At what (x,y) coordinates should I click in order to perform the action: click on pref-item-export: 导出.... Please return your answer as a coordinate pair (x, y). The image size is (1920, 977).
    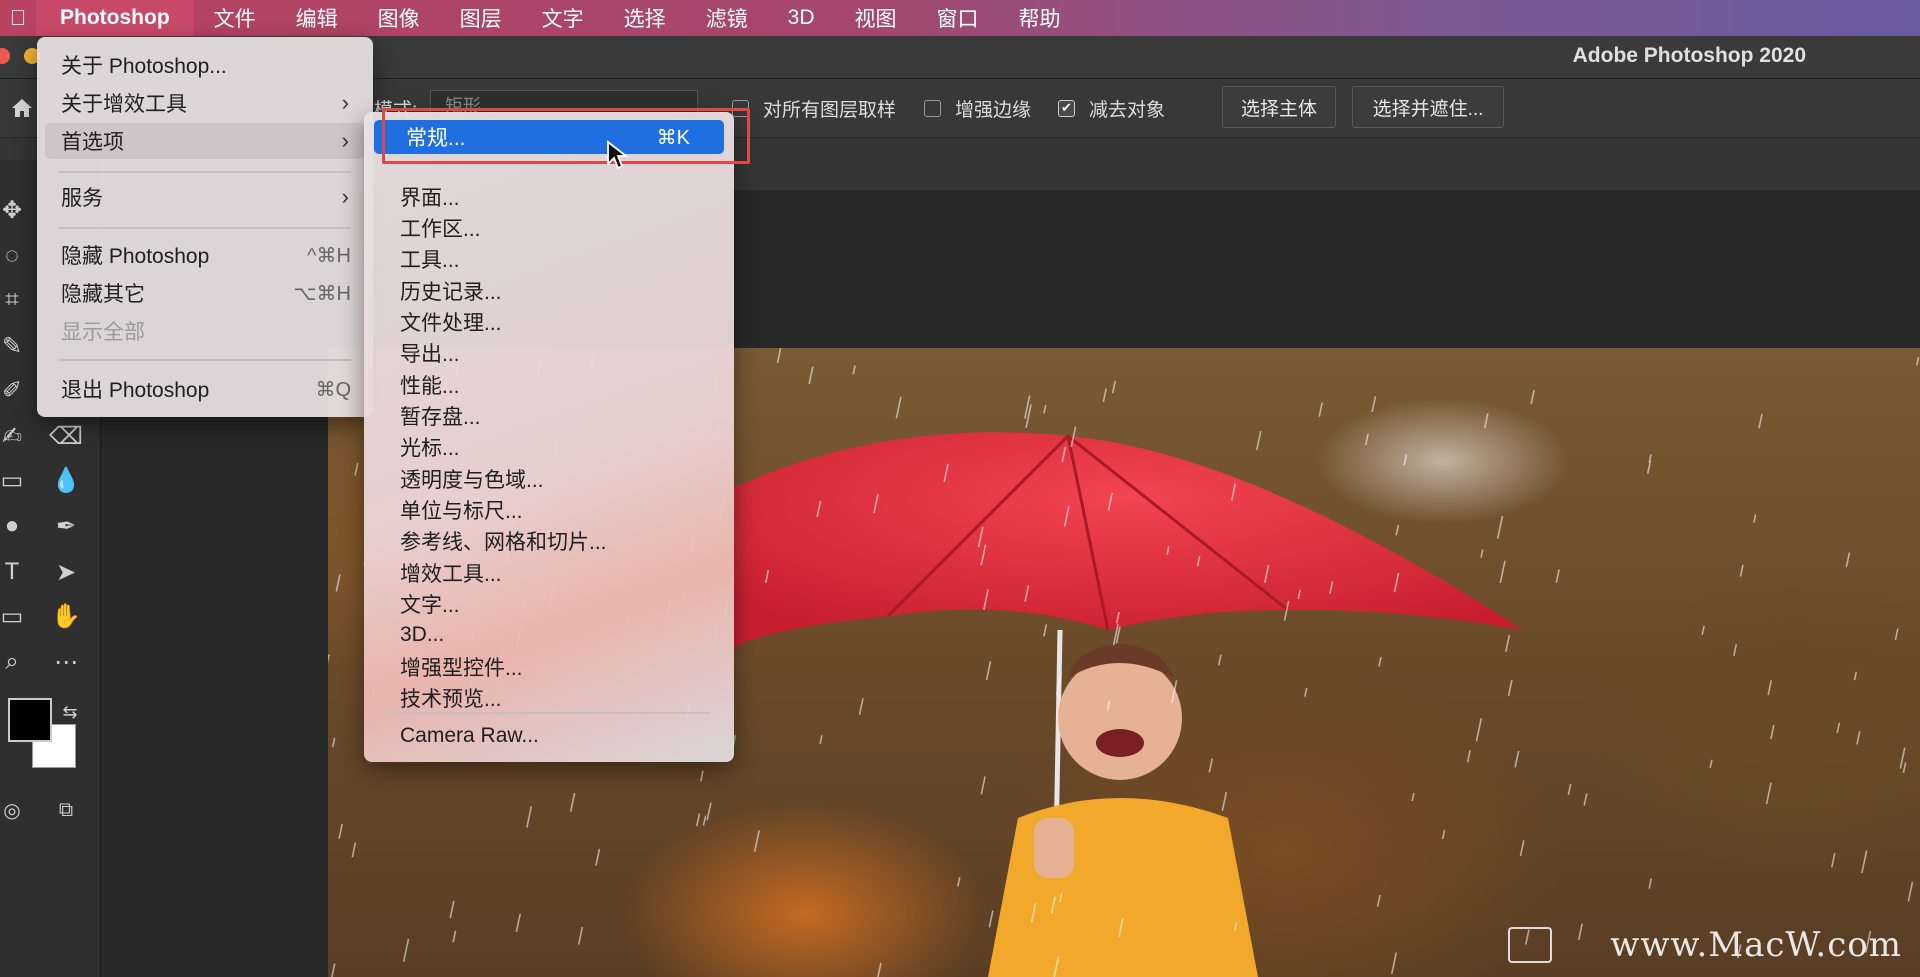
    Looking at the image, I should click on (430, 353).